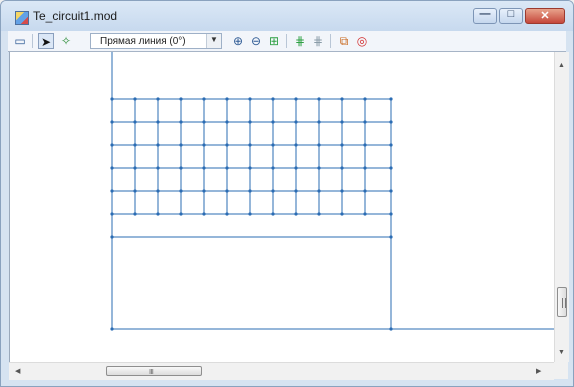 Image resolution: width=574 pixels, height=387 pixels. Describe the element at coordinates (561, 65) in the screenshot. I see `scroll-up-icon: ▲` at that location.